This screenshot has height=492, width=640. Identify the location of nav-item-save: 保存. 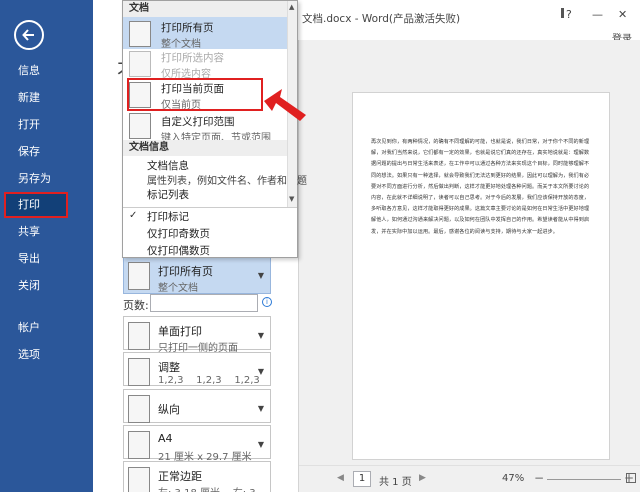
(46, 152).